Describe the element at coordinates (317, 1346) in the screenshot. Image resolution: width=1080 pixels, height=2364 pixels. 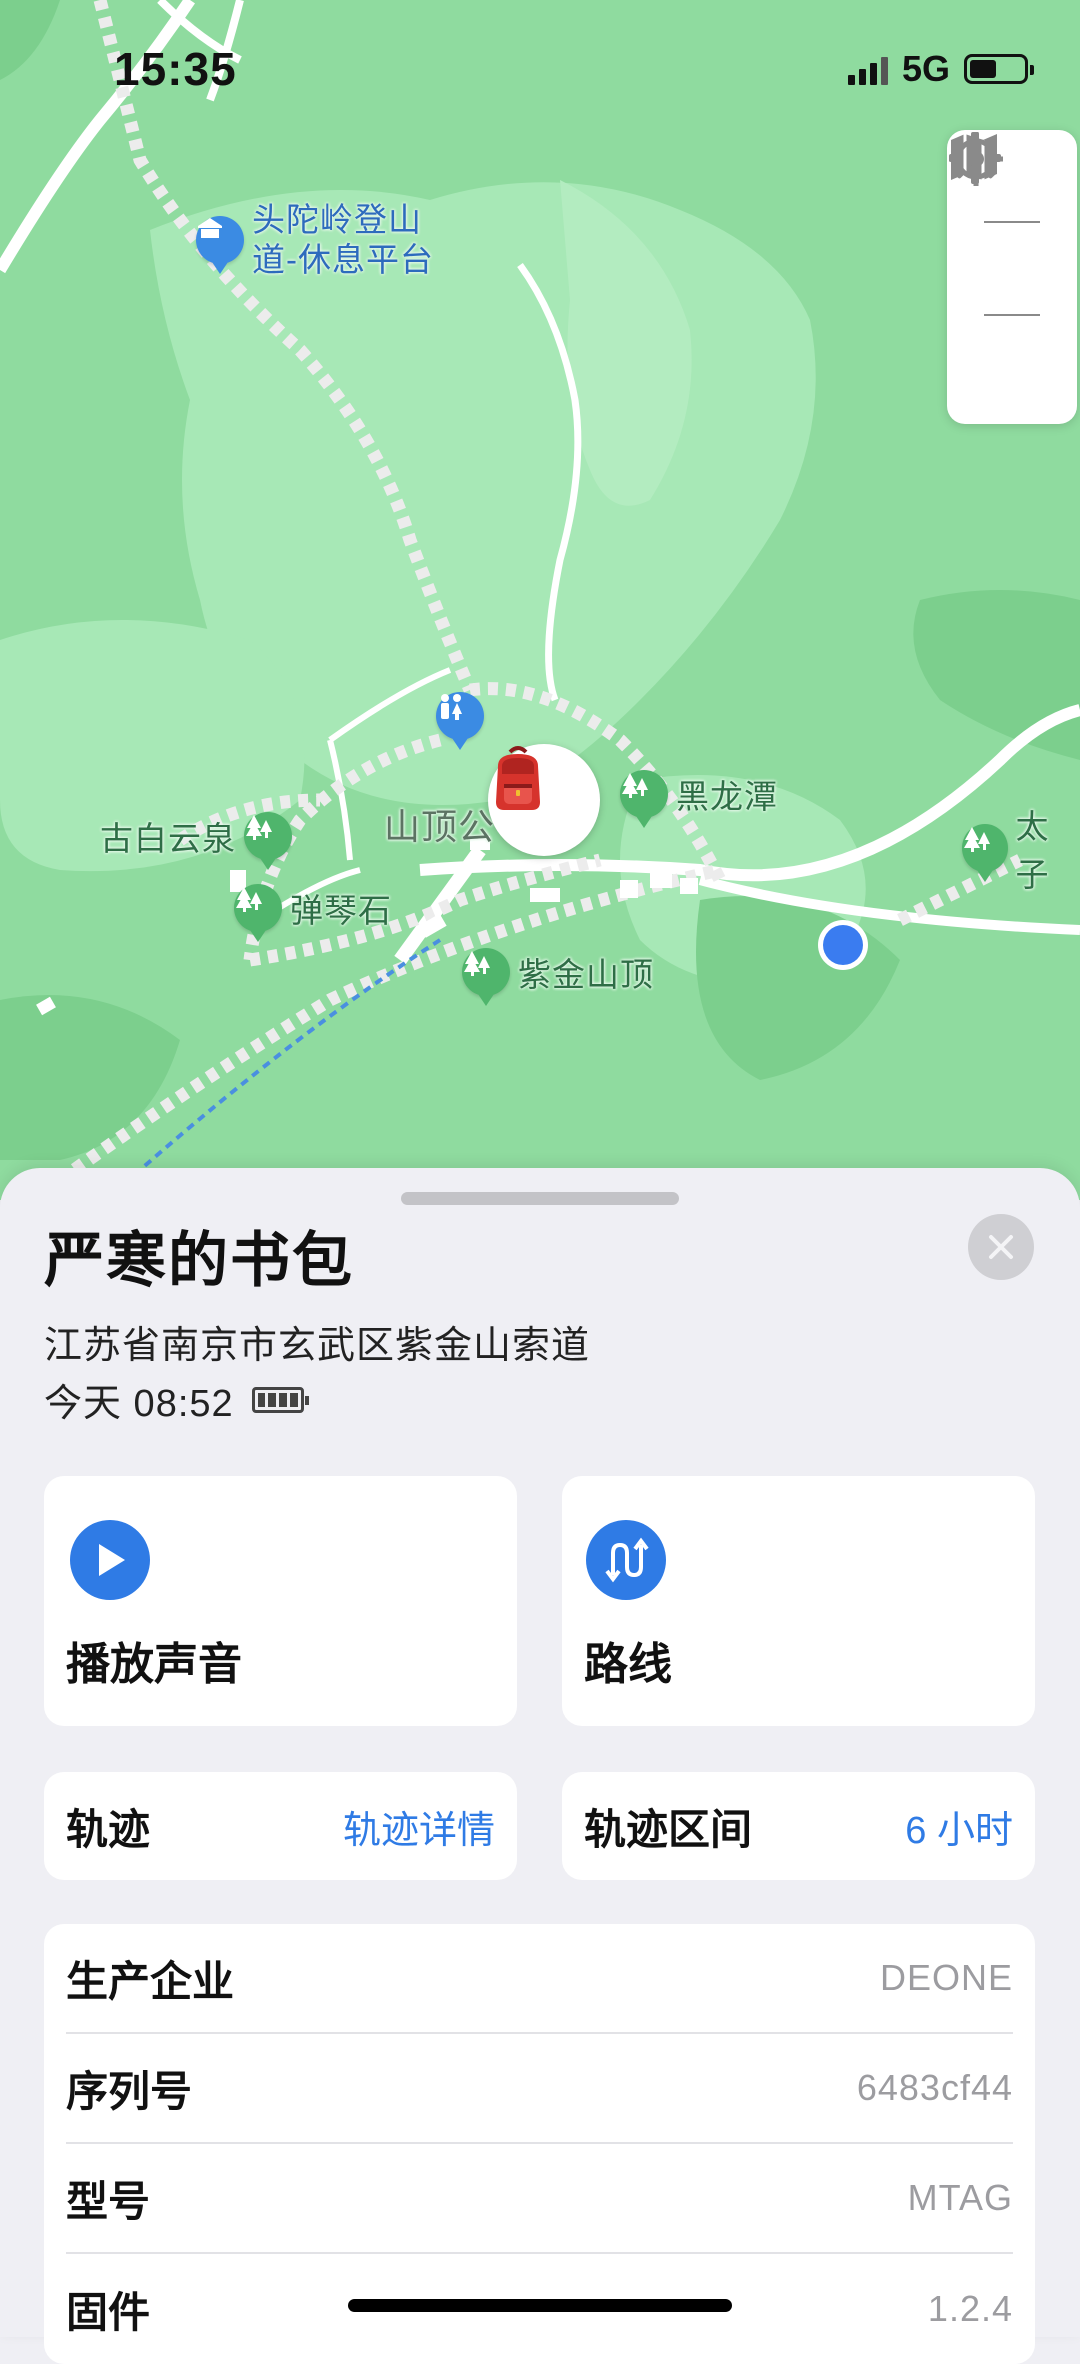
I see `item-address: 江苏省南京市玄武区紫金山索道` at that location.